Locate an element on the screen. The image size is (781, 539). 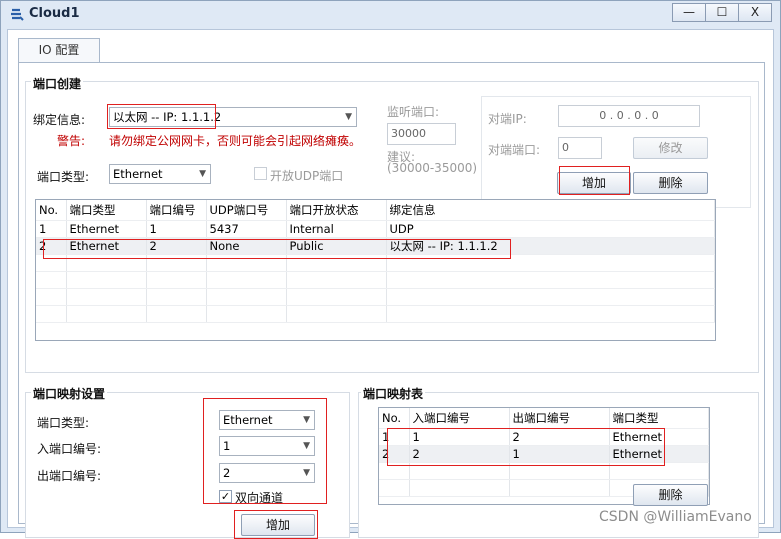
listen-port-input: 30000 is located at coordinates (421, 134).